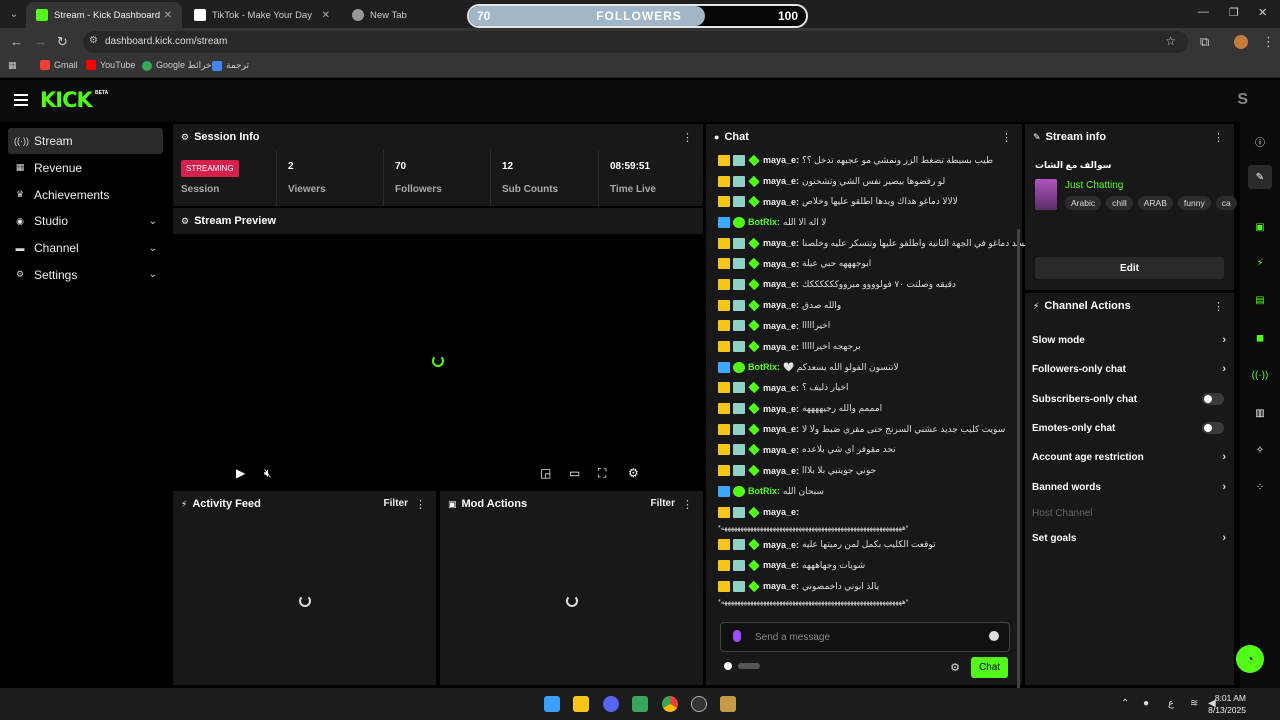 This screenshot has width=1280, height=720. I want to click on layout-icon: ▥, so click(1260, 413).